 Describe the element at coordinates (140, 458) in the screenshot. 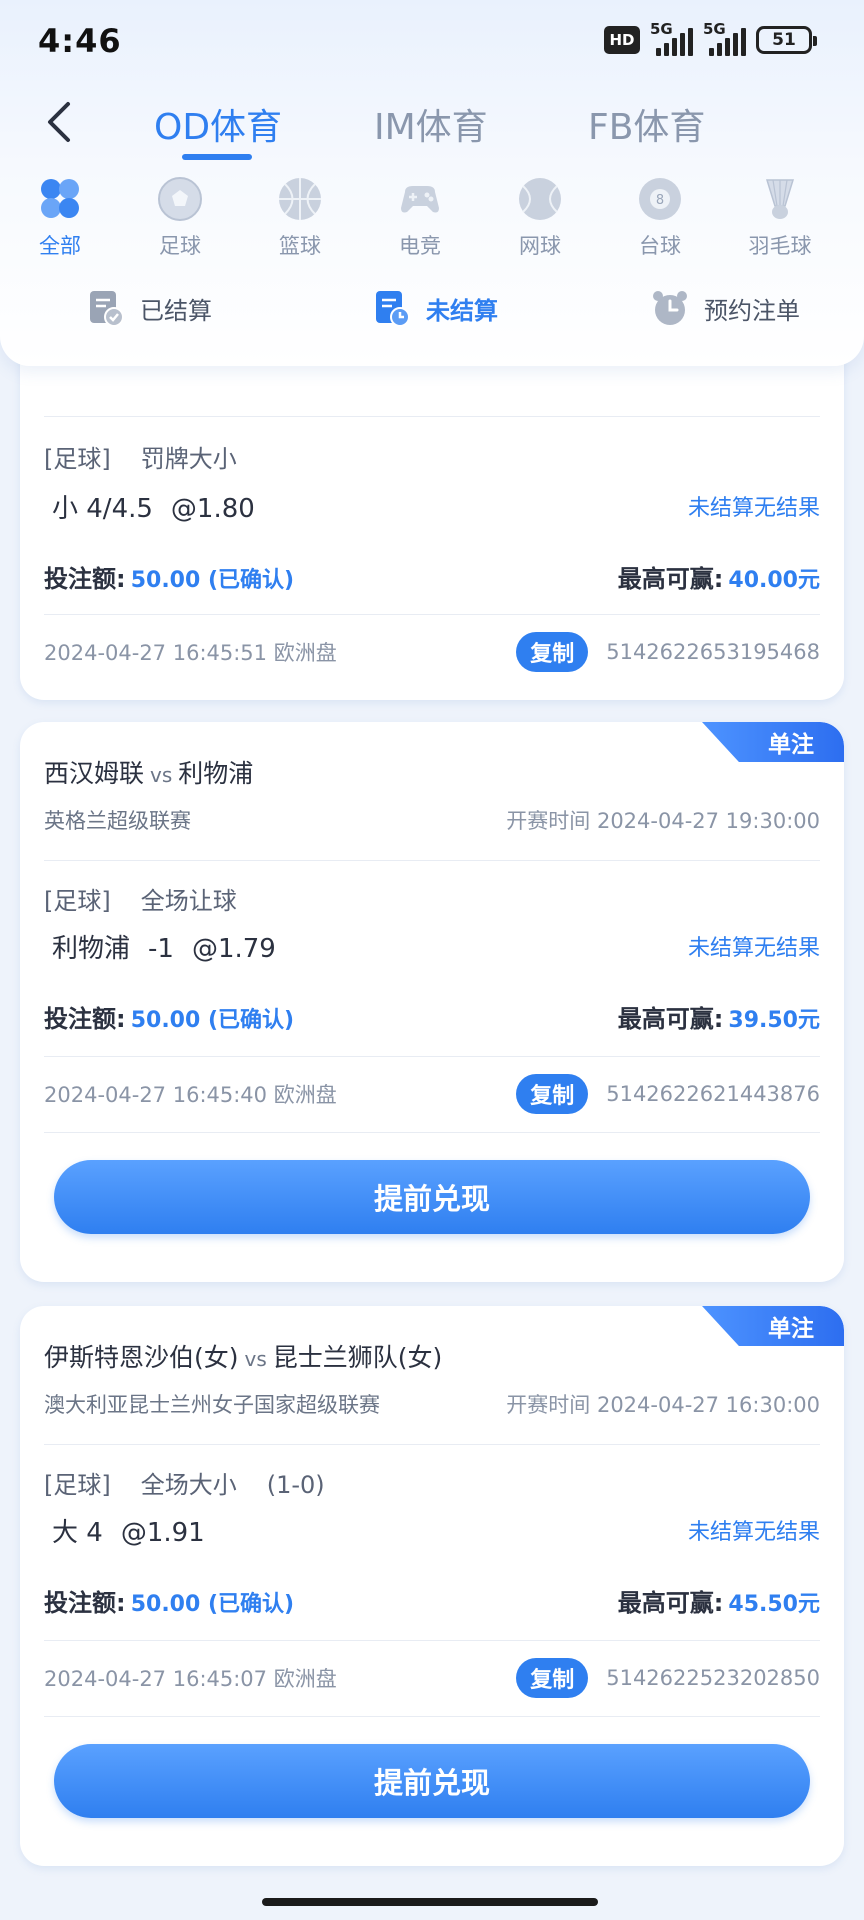

I see `bet-market: [足球] 罚牌大小` at that location.